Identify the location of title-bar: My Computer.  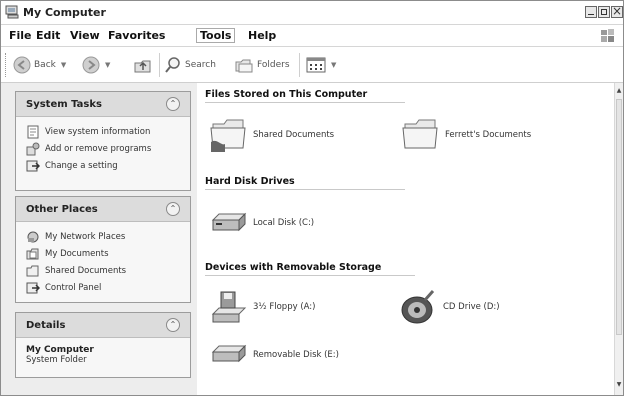
(312, 13).